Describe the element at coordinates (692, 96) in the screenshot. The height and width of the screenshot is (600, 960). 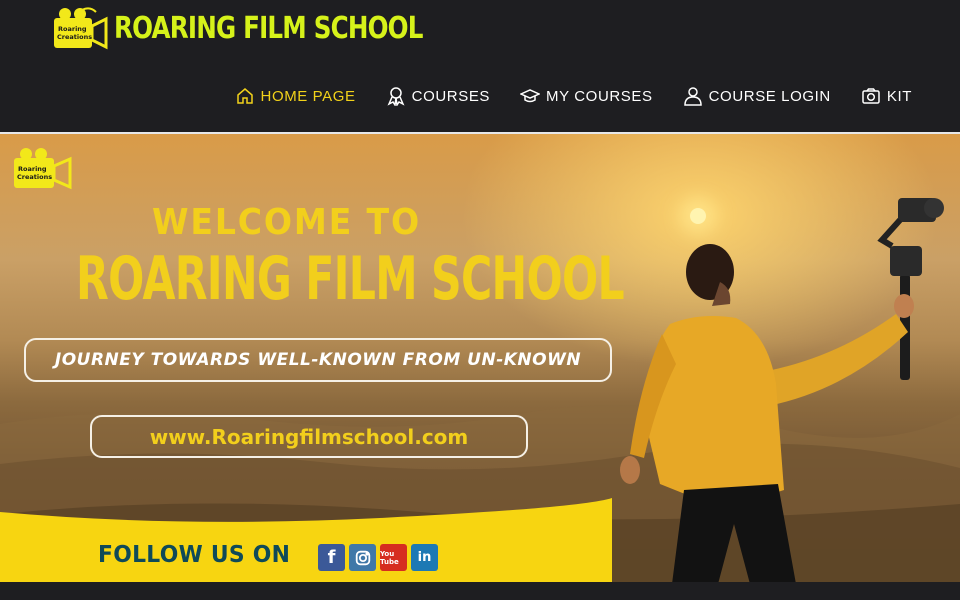
I see `user-icon` at that location.